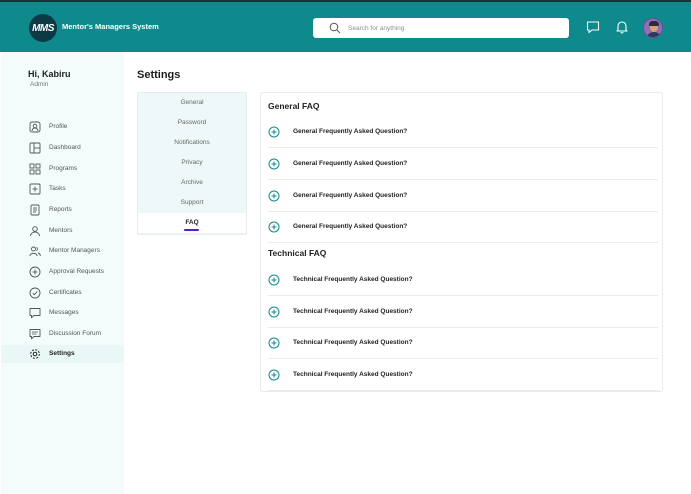 Image resolution: width=691 pixels, height=494 pixels. I want to click on sidebar-item-profile: Profile, so click(62, 127).